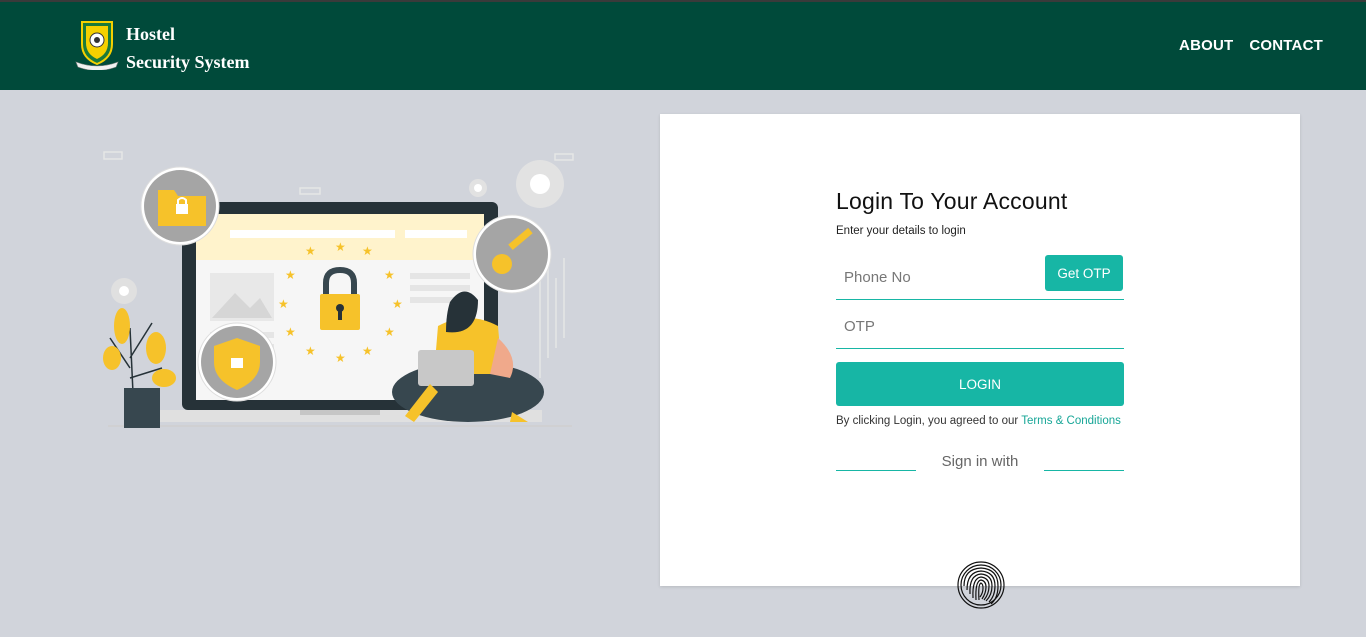 The height and width of the screenshot is (637, 1366). Describe the element at coordinates (150, 34) in the screenshot. I see `brand-line-1: Hostel` at that location.